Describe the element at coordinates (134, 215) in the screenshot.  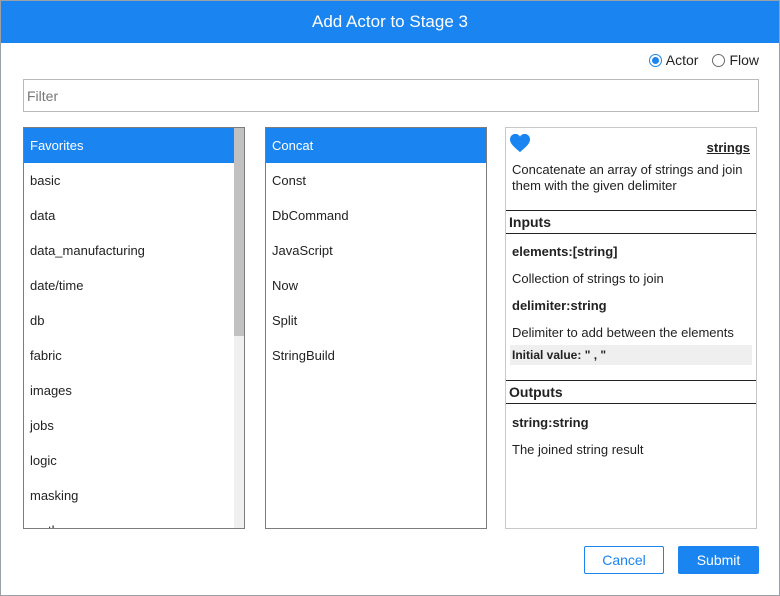
I see `category-item: data` at that location.